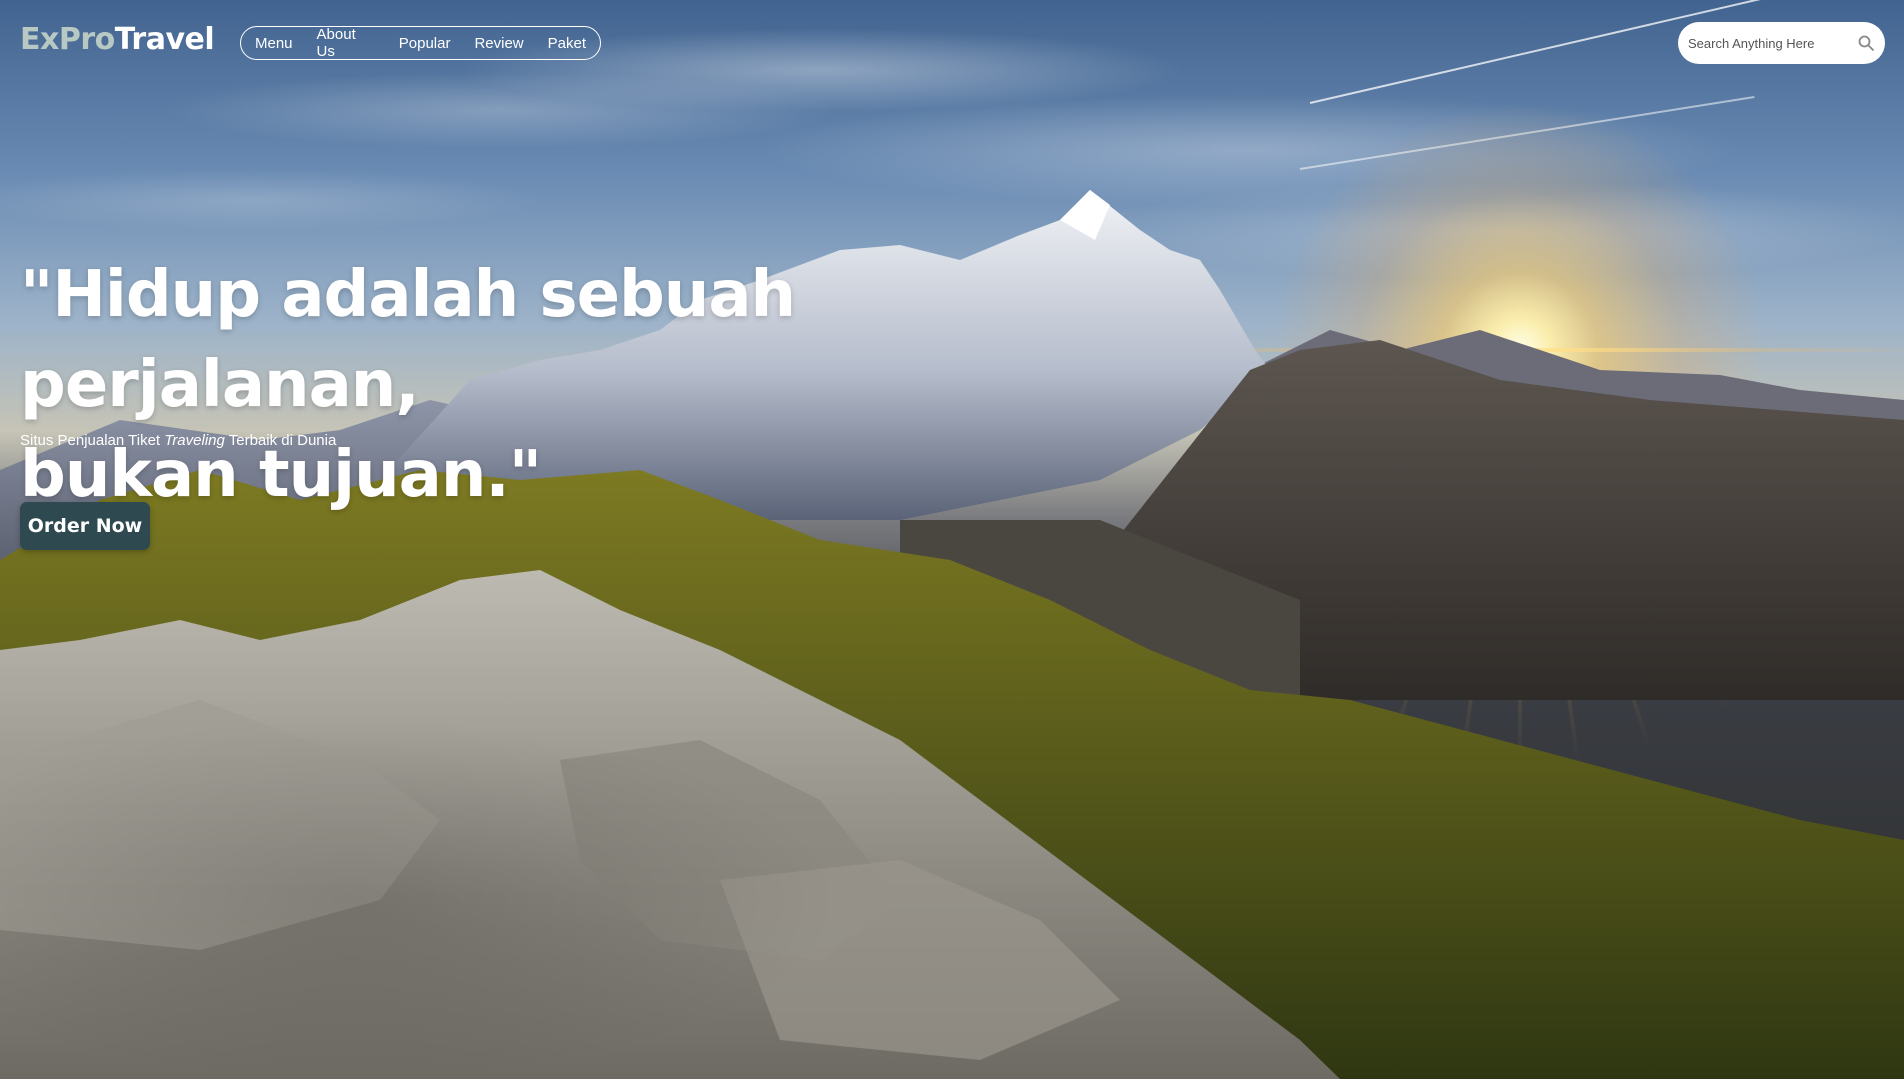  I want to click on logo-part-ex-pro: ExPro, so click(67, 39).